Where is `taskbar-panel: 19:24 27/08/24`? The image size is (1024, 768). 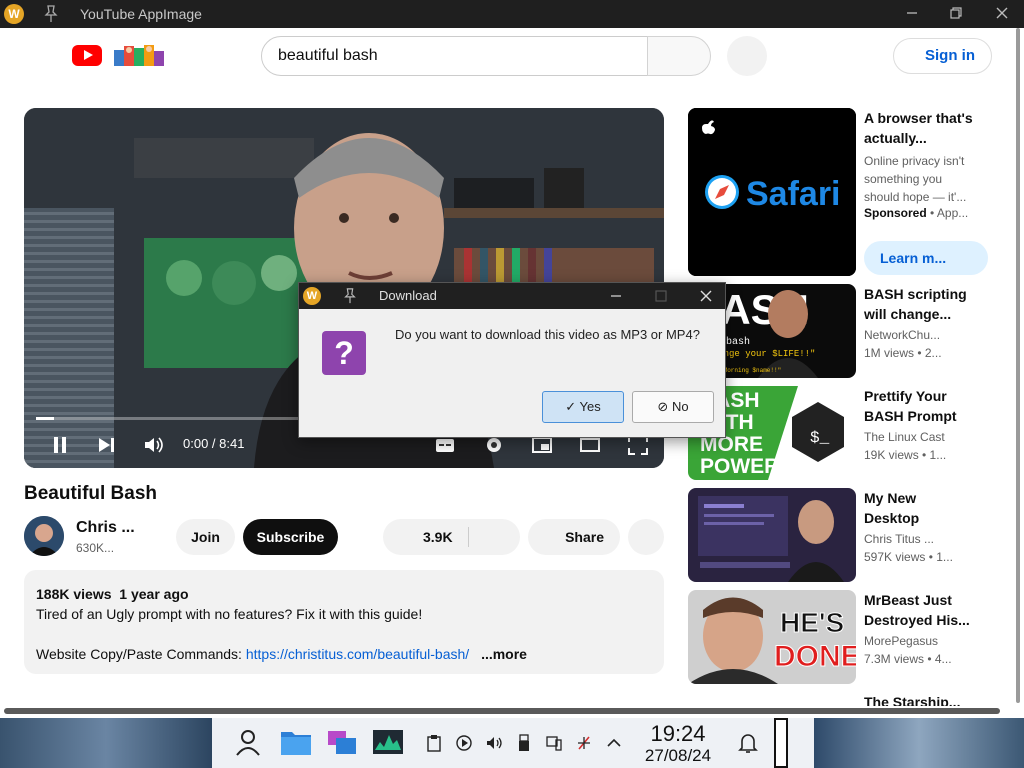
taskbar-panel: 19:24 27/08/24 is located at coordinates (513, 743).